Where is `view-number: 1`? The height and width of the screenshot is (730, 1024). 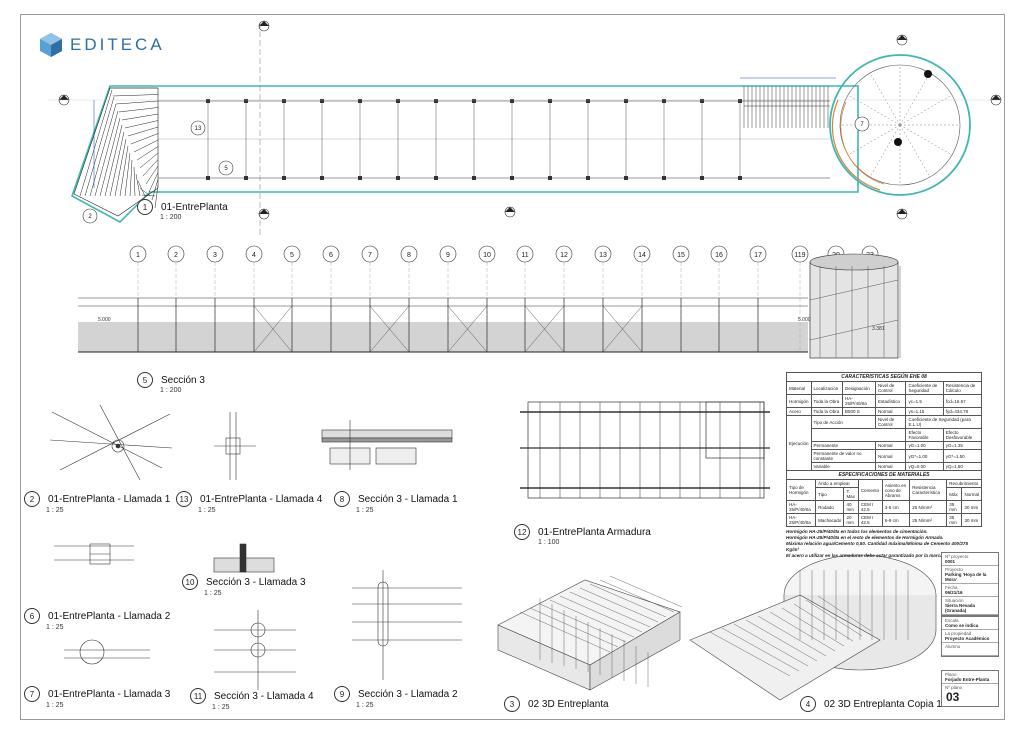 view-number: 1 is located at coordinates (145, 207).